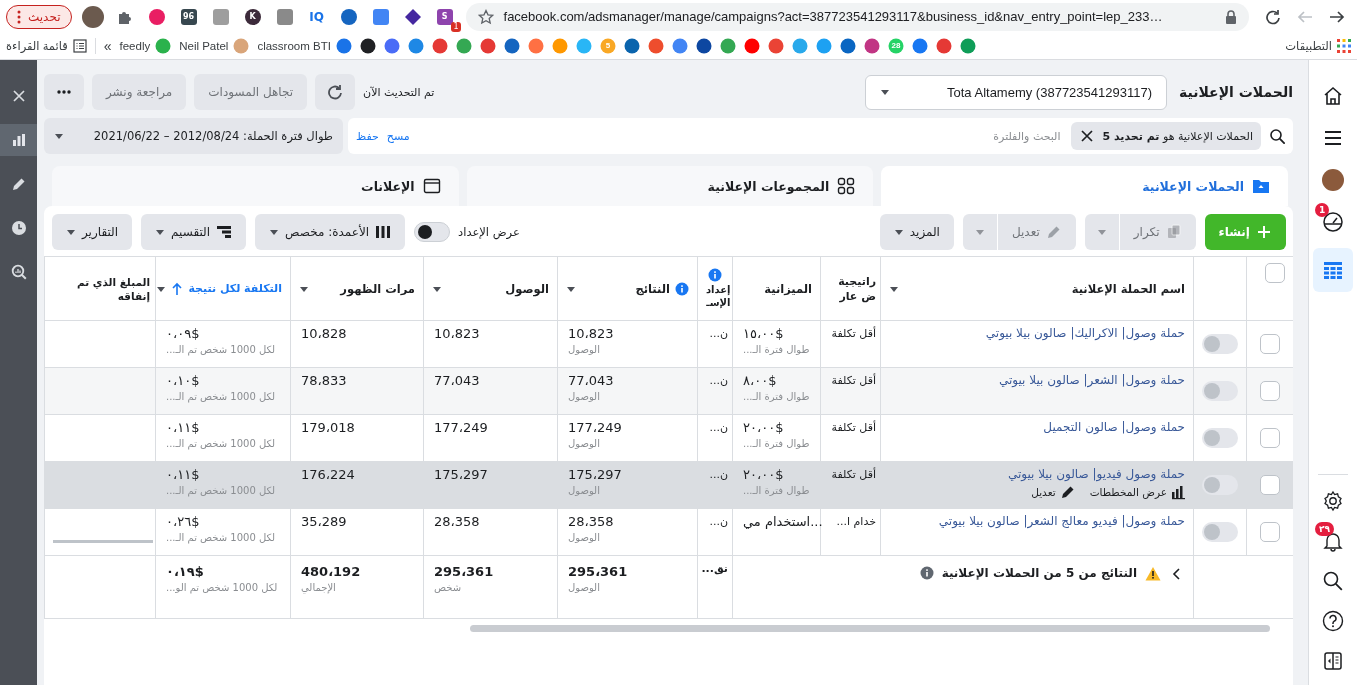 The image size is (1357, 685). What do you see at coordinates (485, 16) in the screenshot?
I see `star-icon` at bounding box center [485, 16].